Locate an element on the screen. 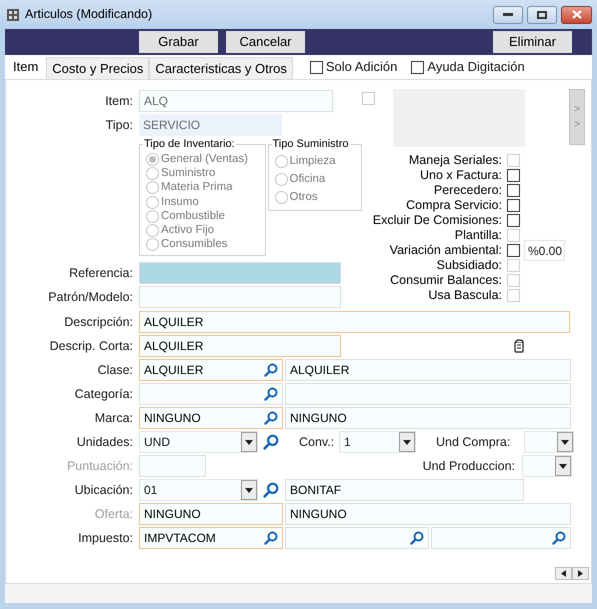 This screenshot has height=609, width=597. group-title: Tipo de Inventario: is located at coordinates (189, 144).